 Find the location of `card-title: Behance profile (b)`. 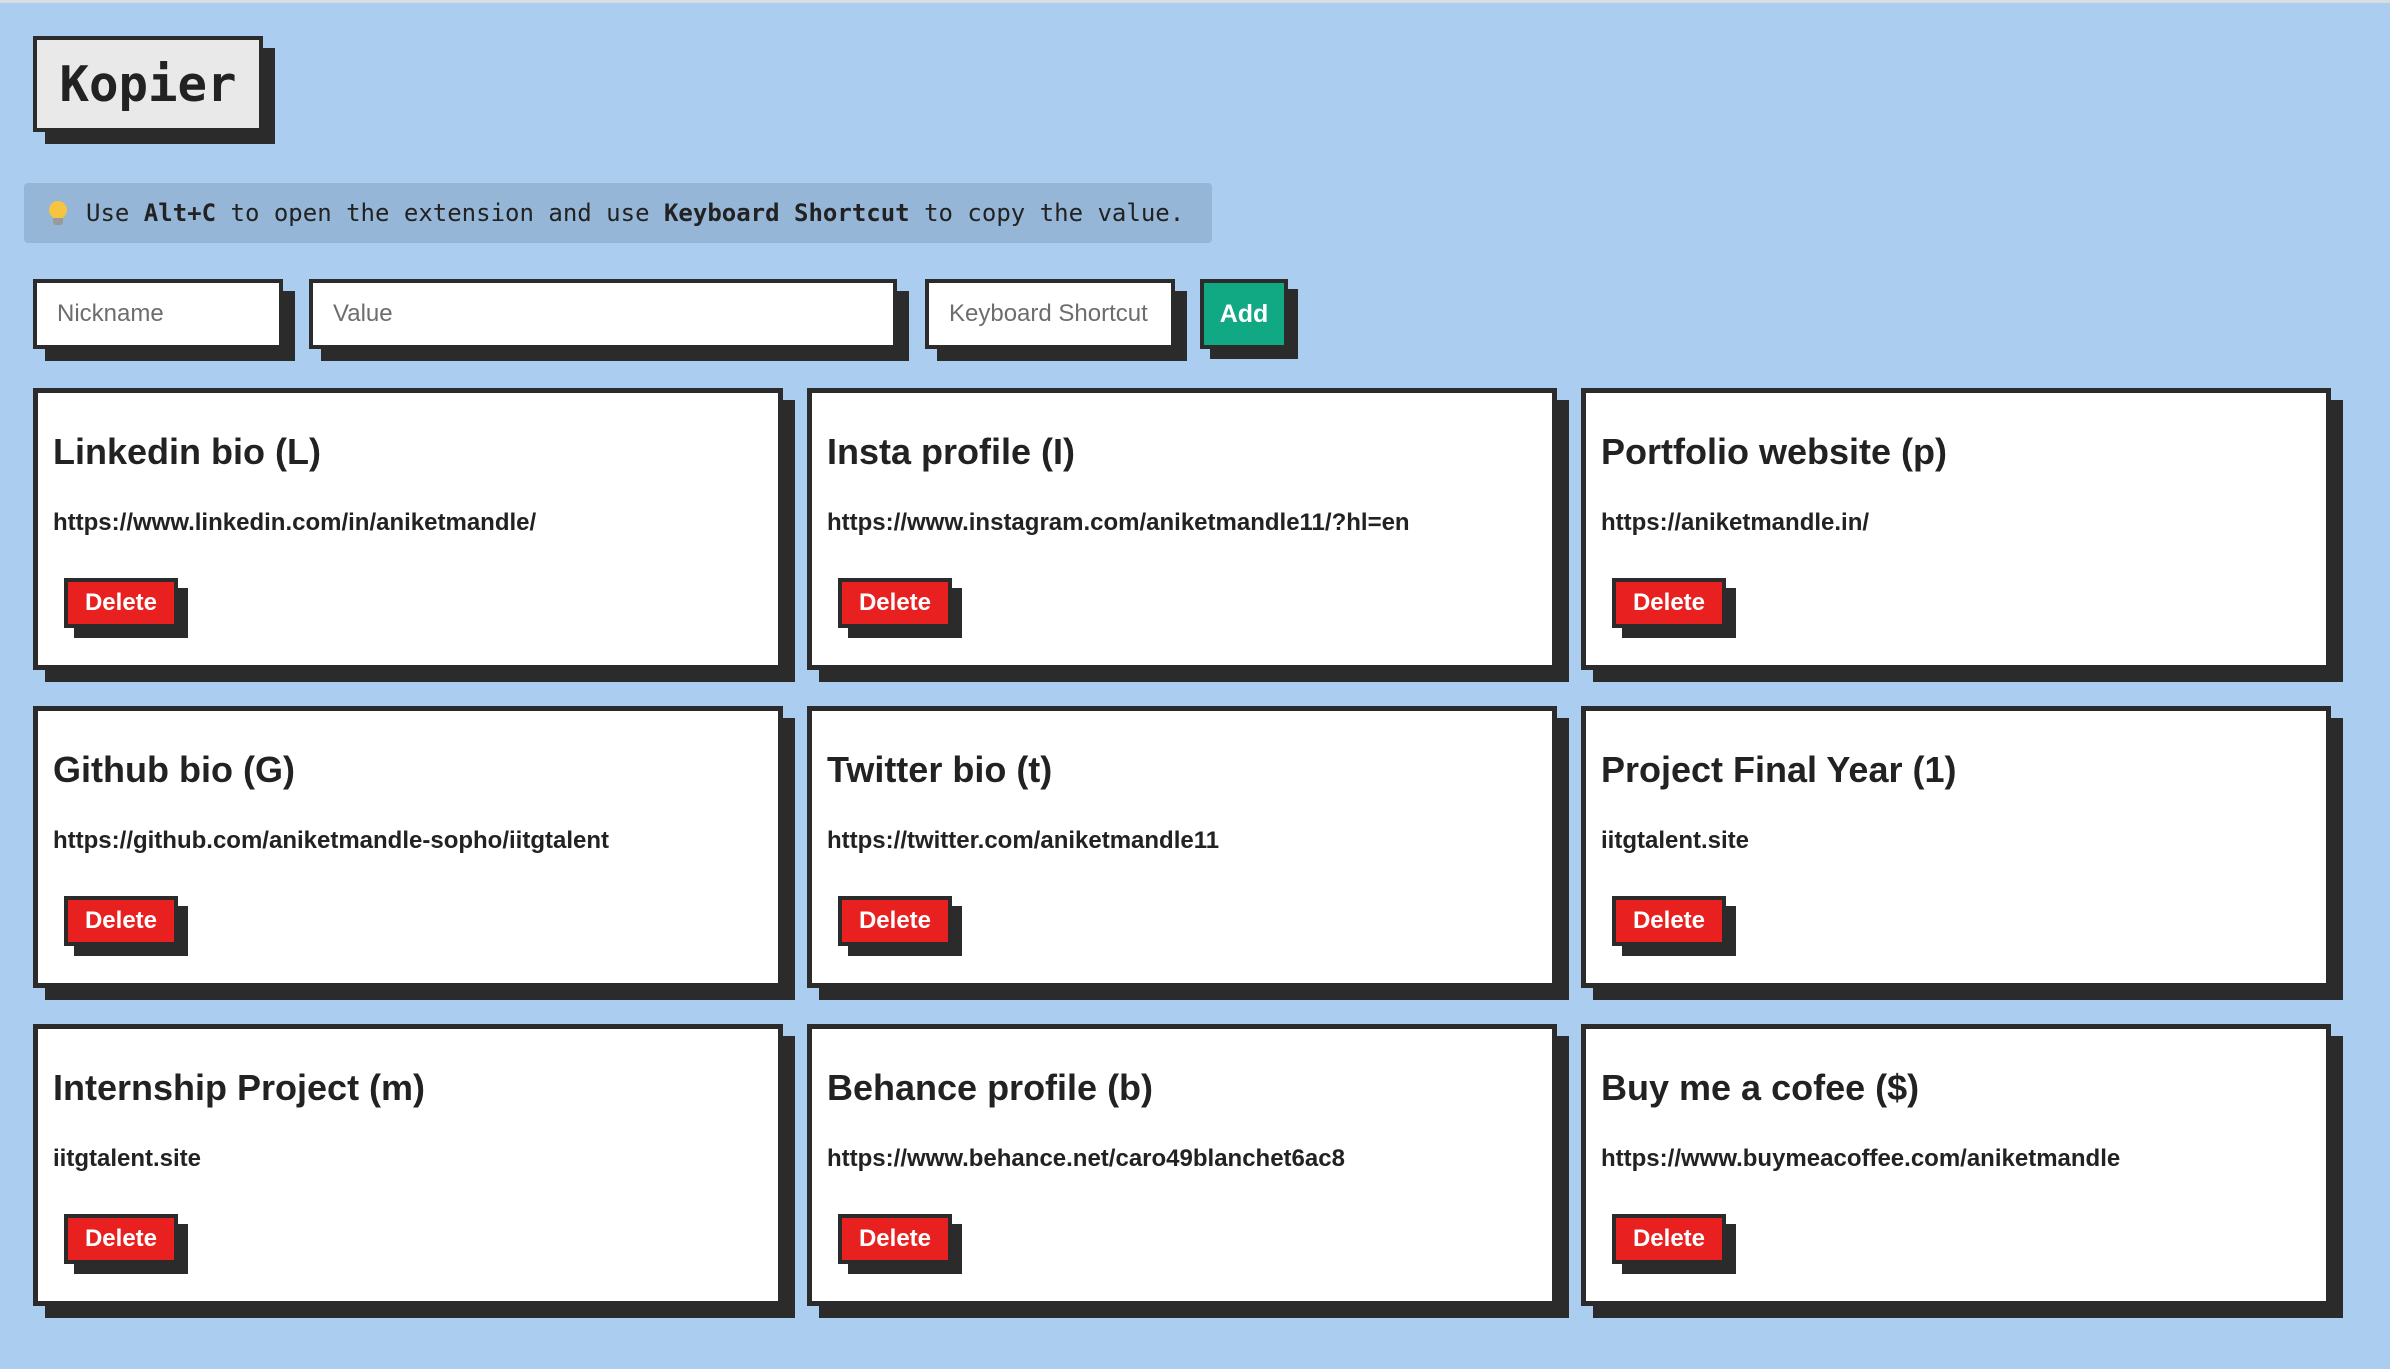

card-title: Behance profile (b) is located at coordinates (990, 1087).